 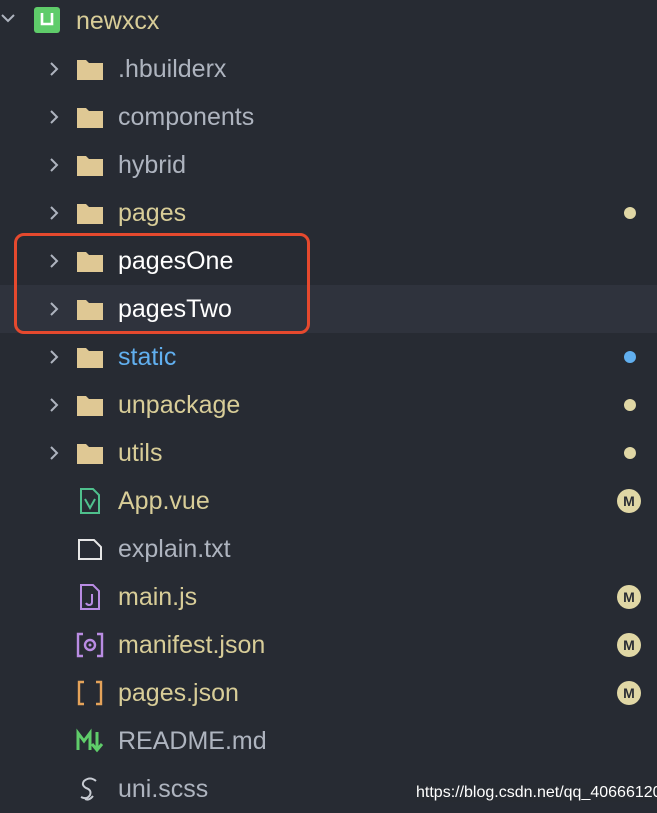 I want to click on folder-label: .hbuilderx, so click(x=172, y=69).